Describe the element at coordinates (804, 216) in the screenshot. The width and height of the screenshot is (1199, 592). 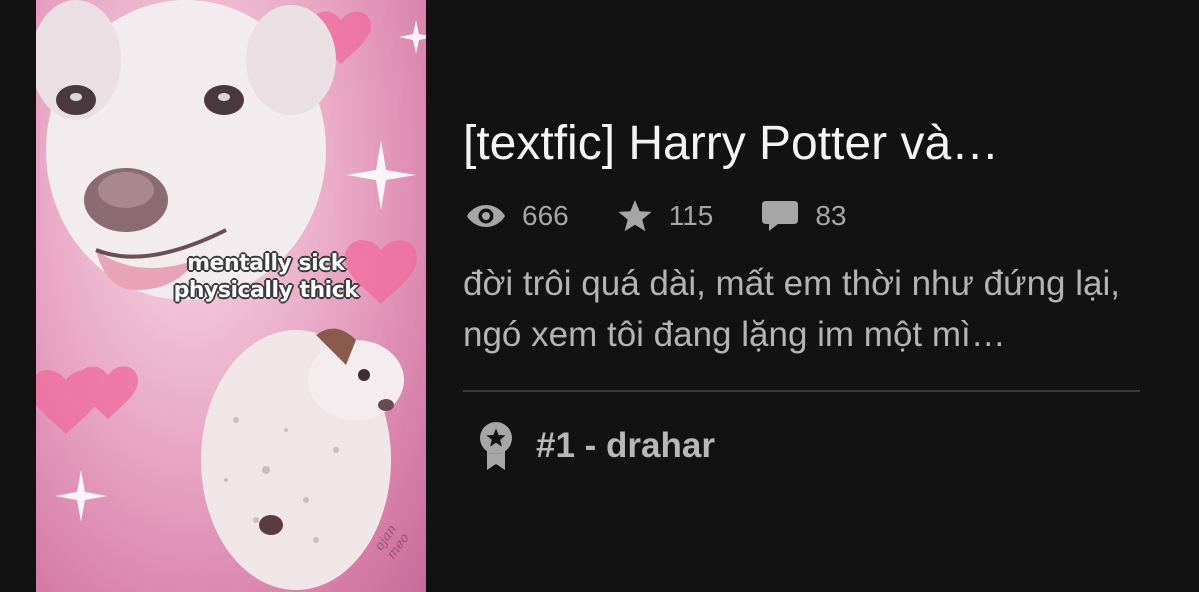
I see `comments-stat: 83` at that location.